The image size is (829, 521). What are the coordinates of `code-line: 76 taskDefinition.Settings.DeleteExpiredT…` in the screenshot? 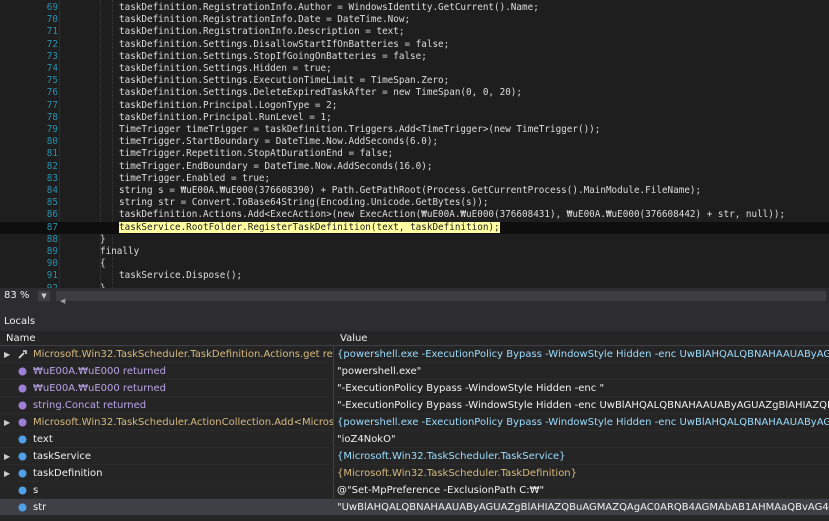 It's located at (414, 93).